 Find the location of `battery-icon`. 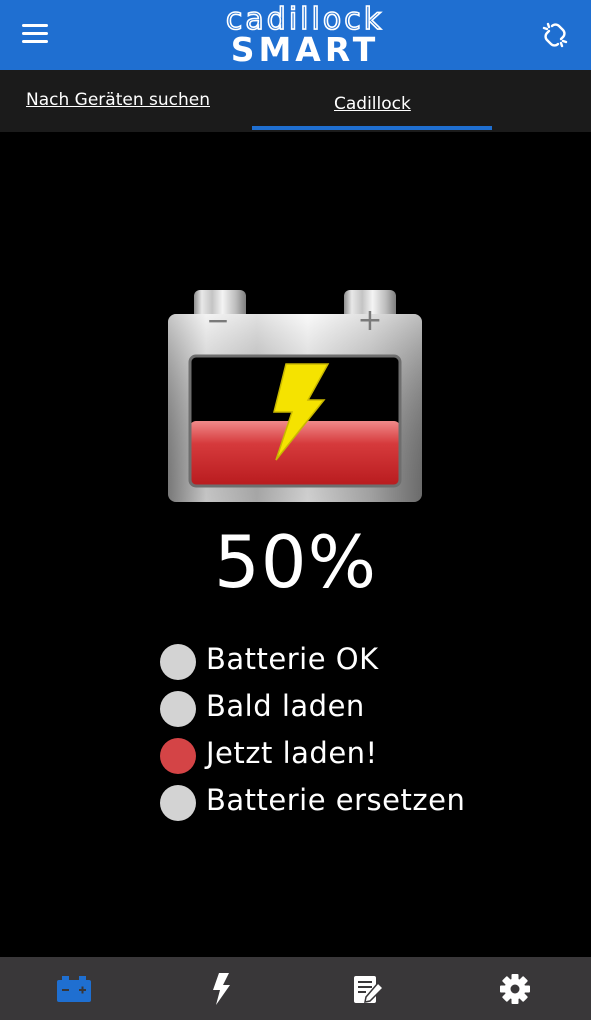

battery-icon is located at coordinates (73, 988).